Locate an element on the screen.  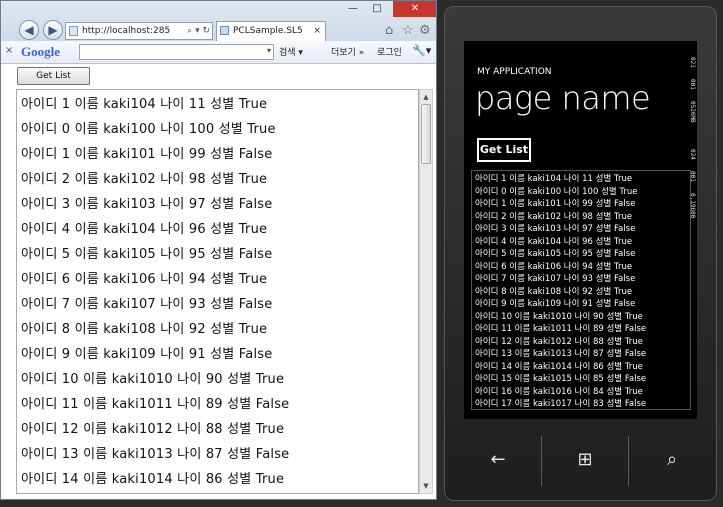
list-item: 아이디 16 이름 kaki1016 나이 84 성별 True is located at coordinates (559, 391).